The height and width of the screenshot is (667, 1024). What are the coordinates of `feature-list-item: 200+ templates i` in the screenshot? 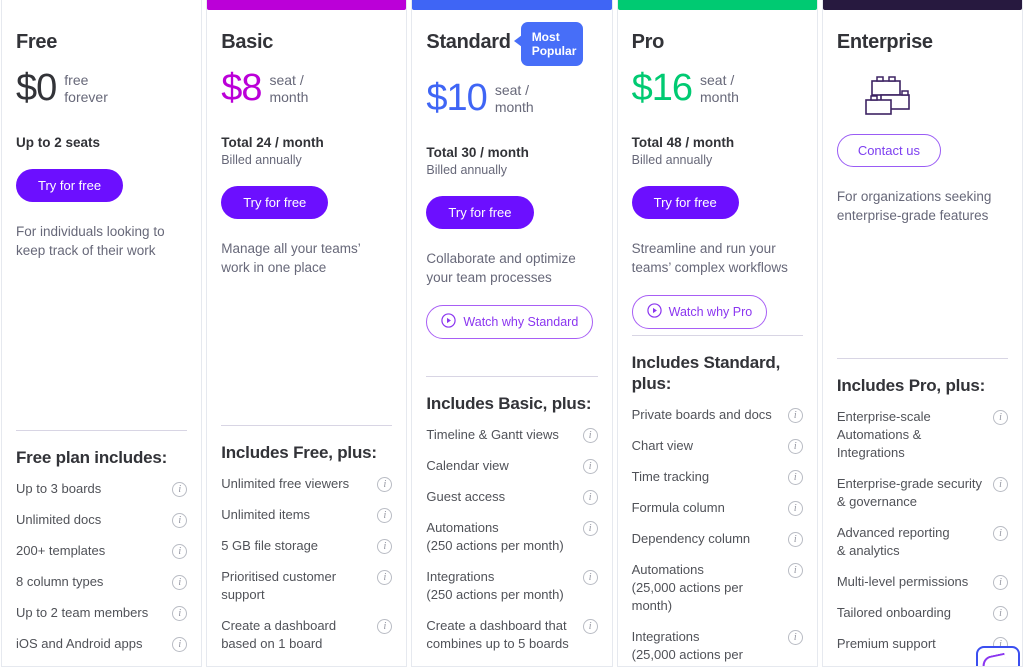 It's located at (102, 551).